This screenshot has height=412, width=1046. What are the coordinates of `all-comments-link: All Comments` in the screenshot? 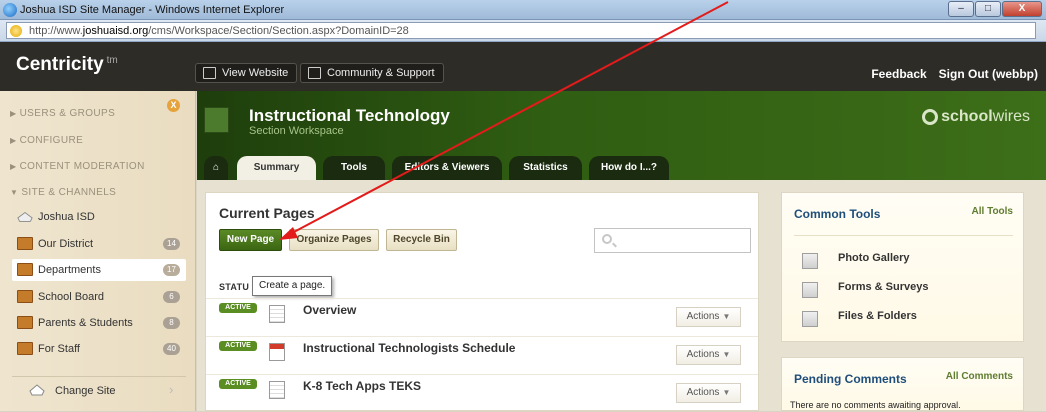 It's located at (979, 376).